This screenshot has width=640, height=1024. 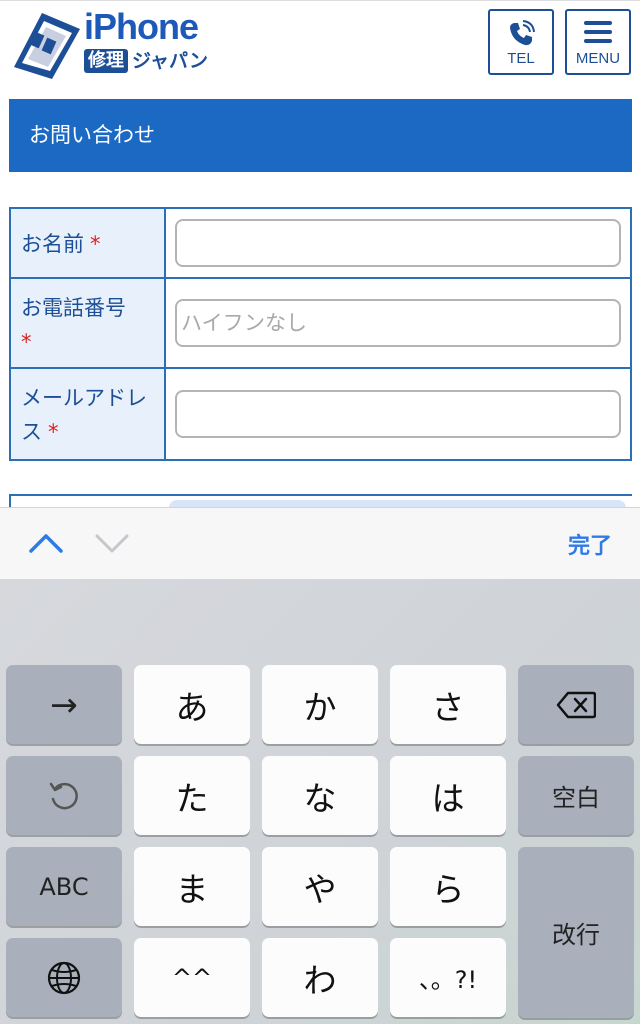 What do you see at coordinates (320, 135) in the screenshot?
I see `section-title: お問い合わせ` at bounding box center [320, 135].